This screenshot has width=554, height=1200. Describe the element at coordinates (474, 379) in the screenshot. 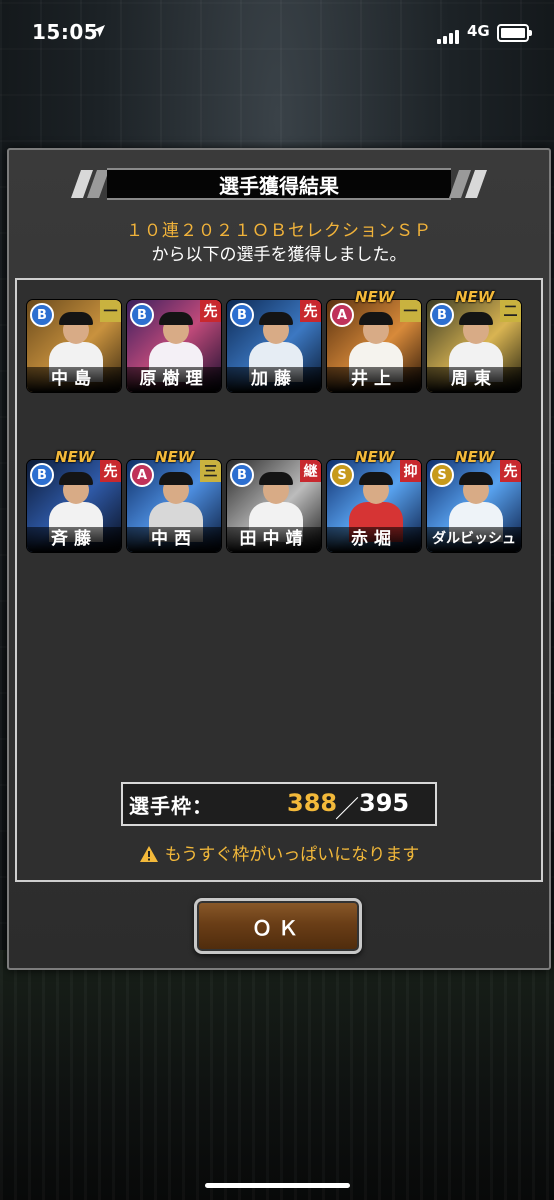

I see `player-name: 周東` at that location.